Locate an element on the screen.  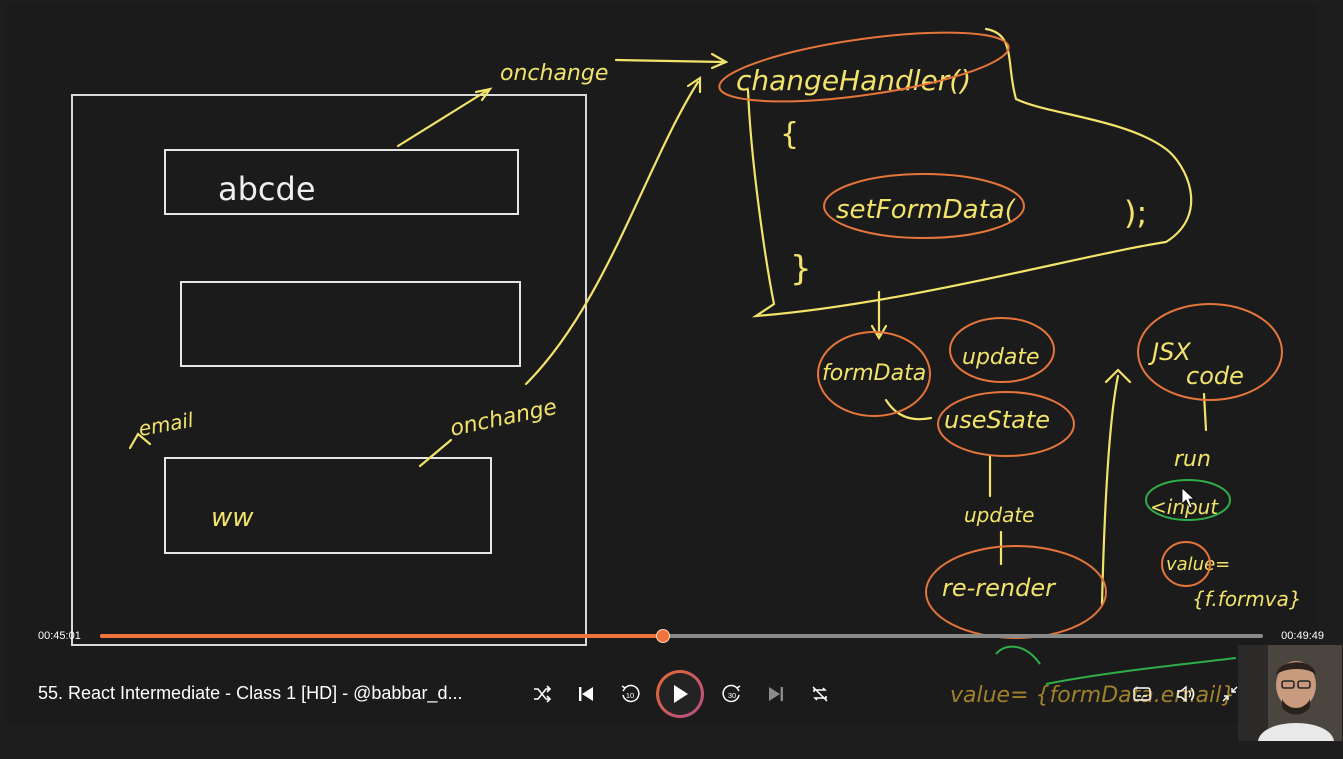
next-icon is located at coordinates (776, 694).